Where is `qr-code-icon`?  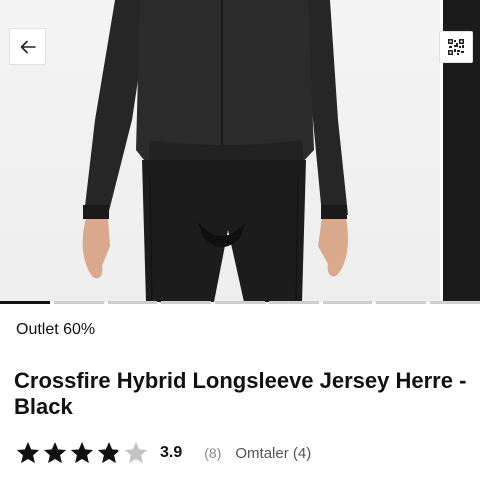 qr-code-icon is located at coordinates (456, 47).